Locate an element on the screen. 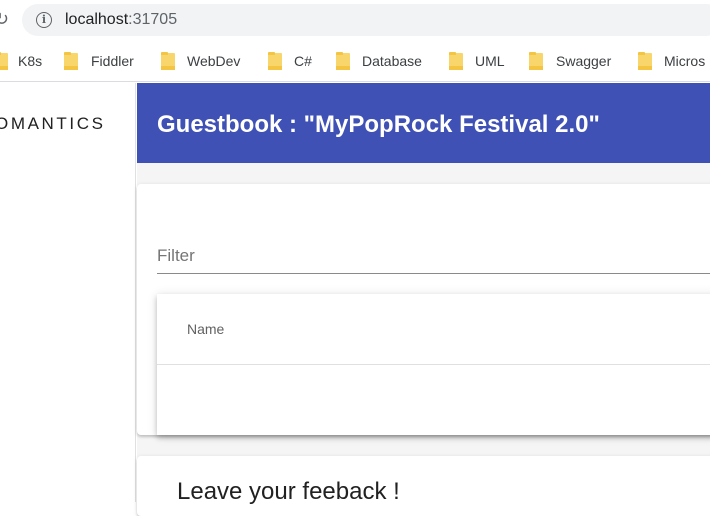 Image resolution: width=710 pixels, height=516 pixels. url-port: :31705 is located at coordinates (153, 19).